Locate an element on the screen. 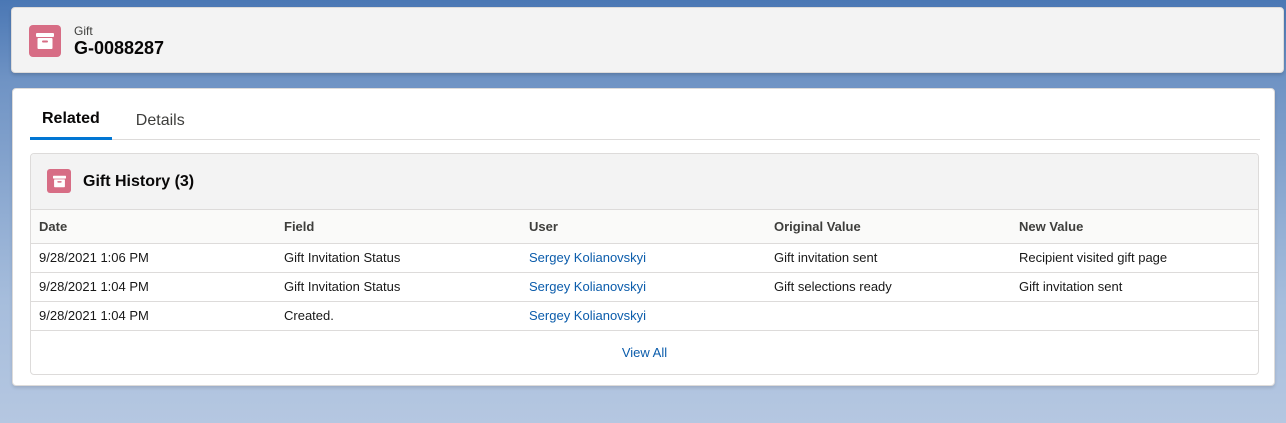  cell-date: 9/28/2021 1:06 PM is located at coordinates (153, 258).